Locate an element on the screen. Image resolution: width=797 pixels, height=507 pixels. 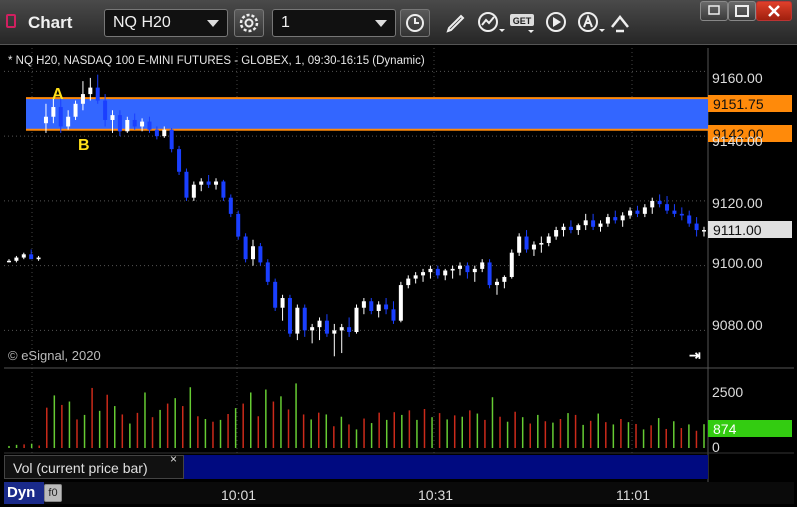
y-tick-label: 9160.00 is located at coordinates (737, 78).